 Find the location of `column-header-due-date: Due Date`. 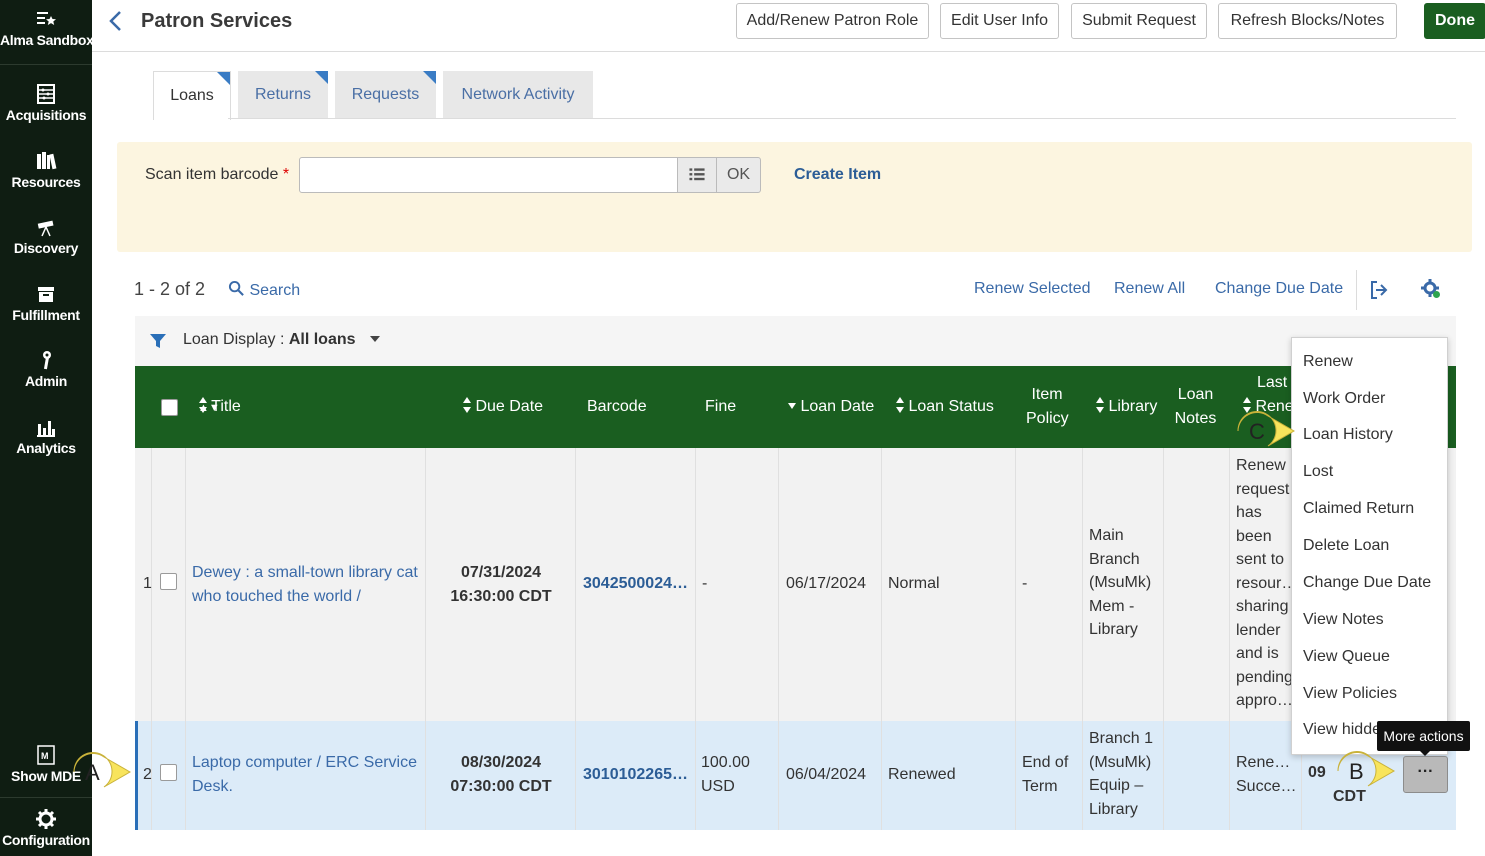

column-header-due-date: Due Date is located at coordinates (503, 407).